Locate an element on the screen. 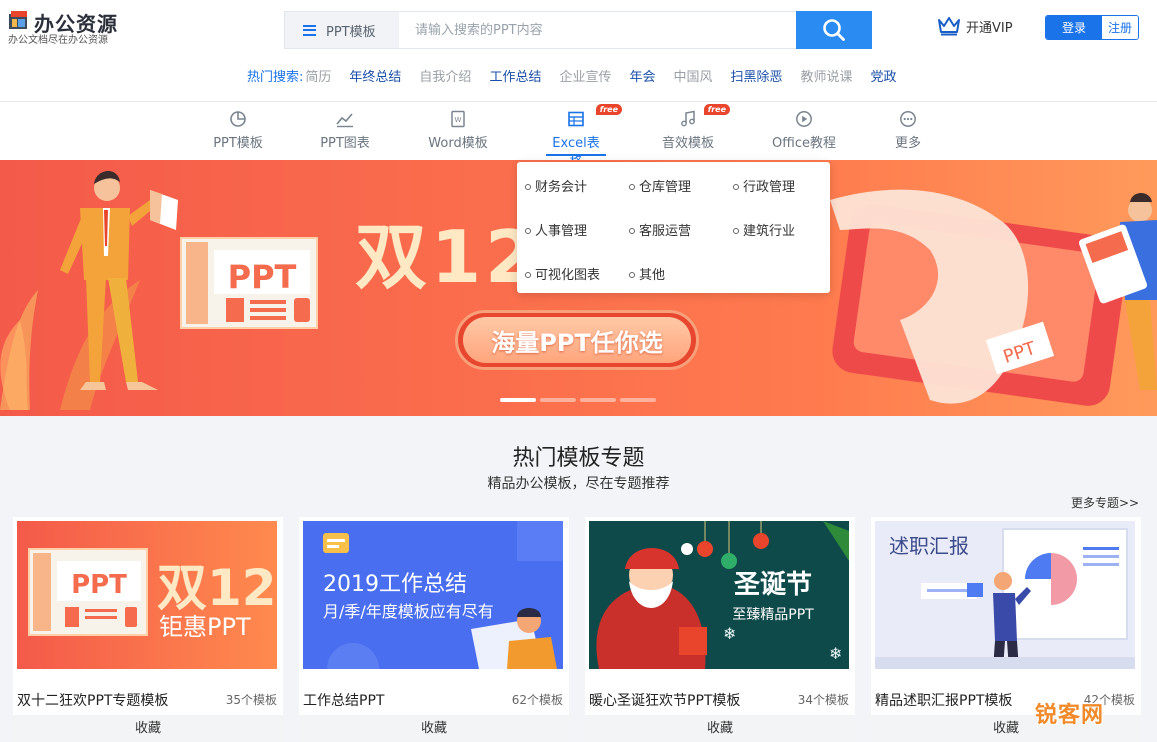 This screenshot has width=1157, height=742. card-count: 62个模板 is located at coordinates (537, 700).